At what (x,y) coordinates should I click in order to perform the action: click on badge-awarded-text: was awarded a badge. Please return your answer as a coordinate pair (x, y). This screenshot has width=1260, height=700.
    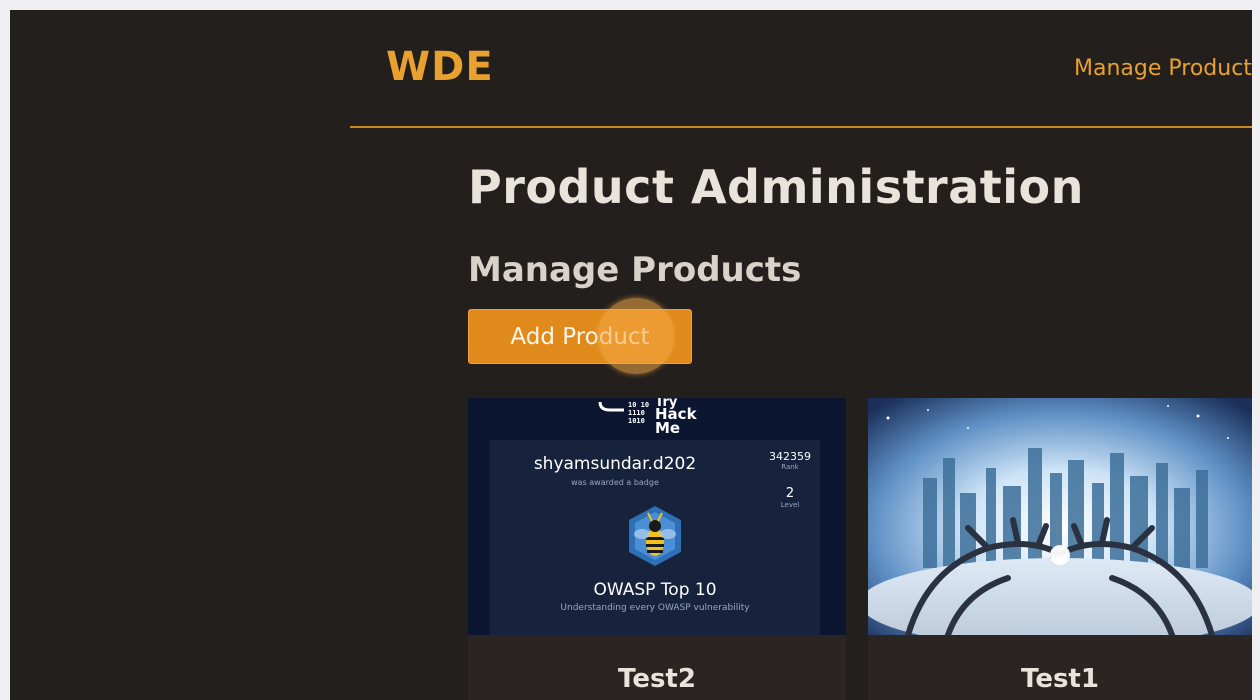
    Looking at the image, I should click on (615, 482).